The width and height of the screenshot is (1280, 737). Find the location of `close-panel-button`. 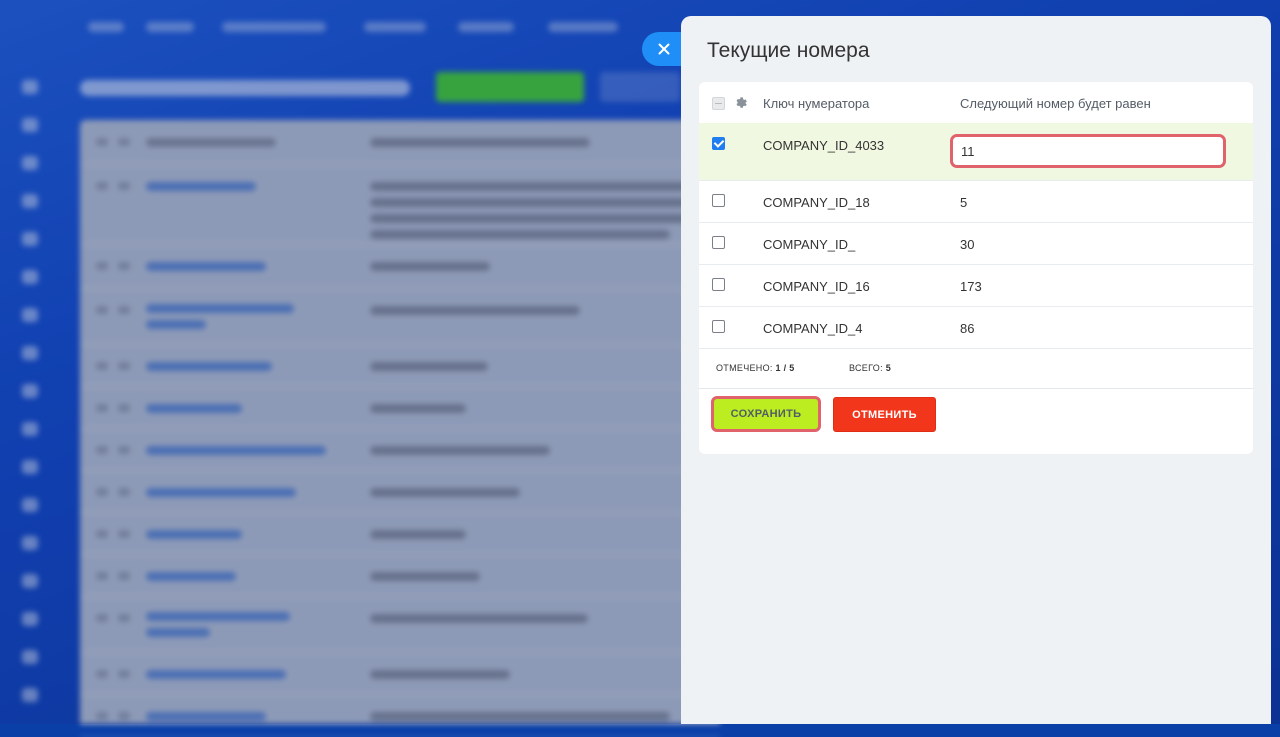

close-panel-button is located at coordinates (662, 49).